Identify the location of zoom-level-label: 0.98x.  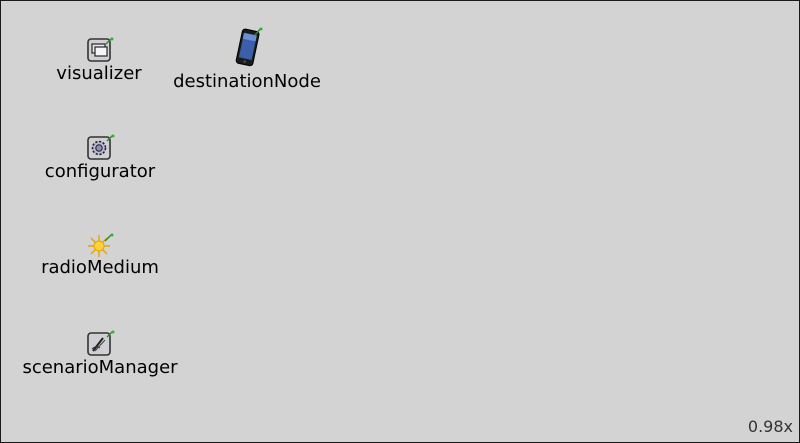
(770, 426).